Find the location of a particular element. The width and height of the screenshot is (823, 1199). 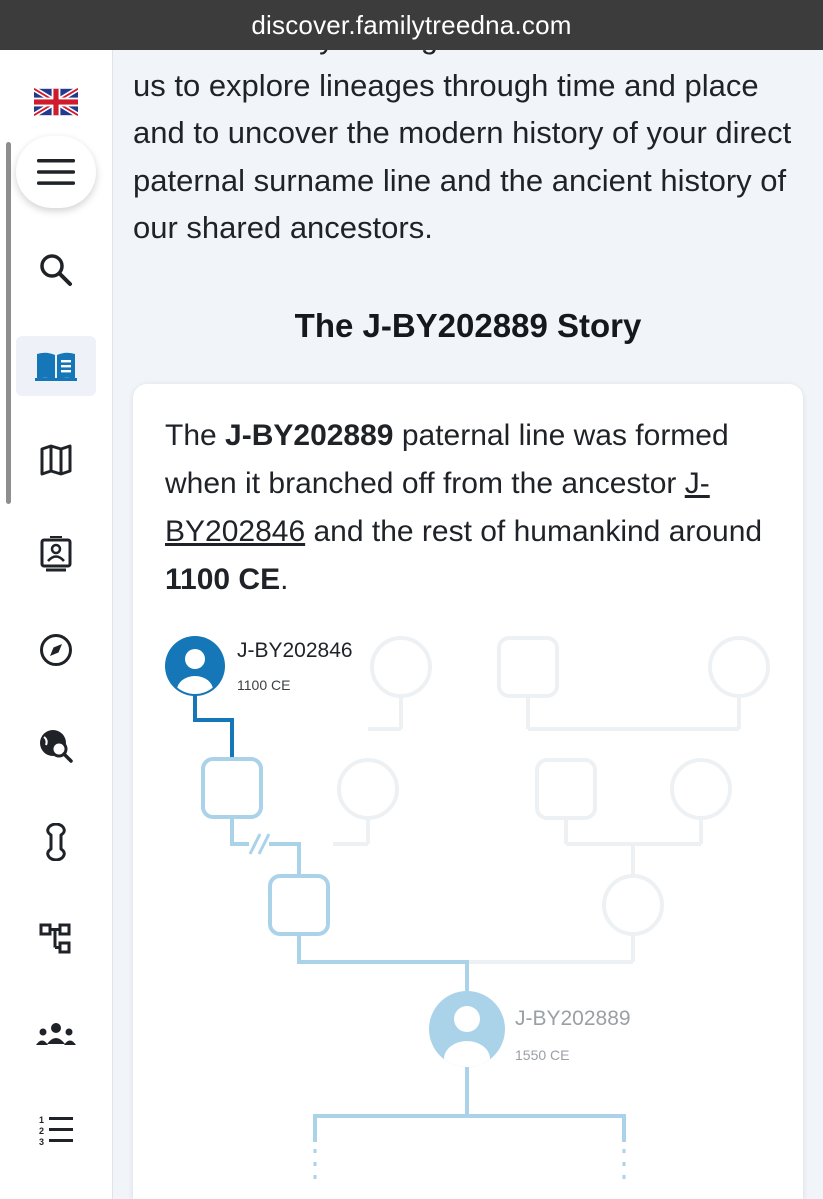

svg-text: 2 is located at coordinates (41, 1131).